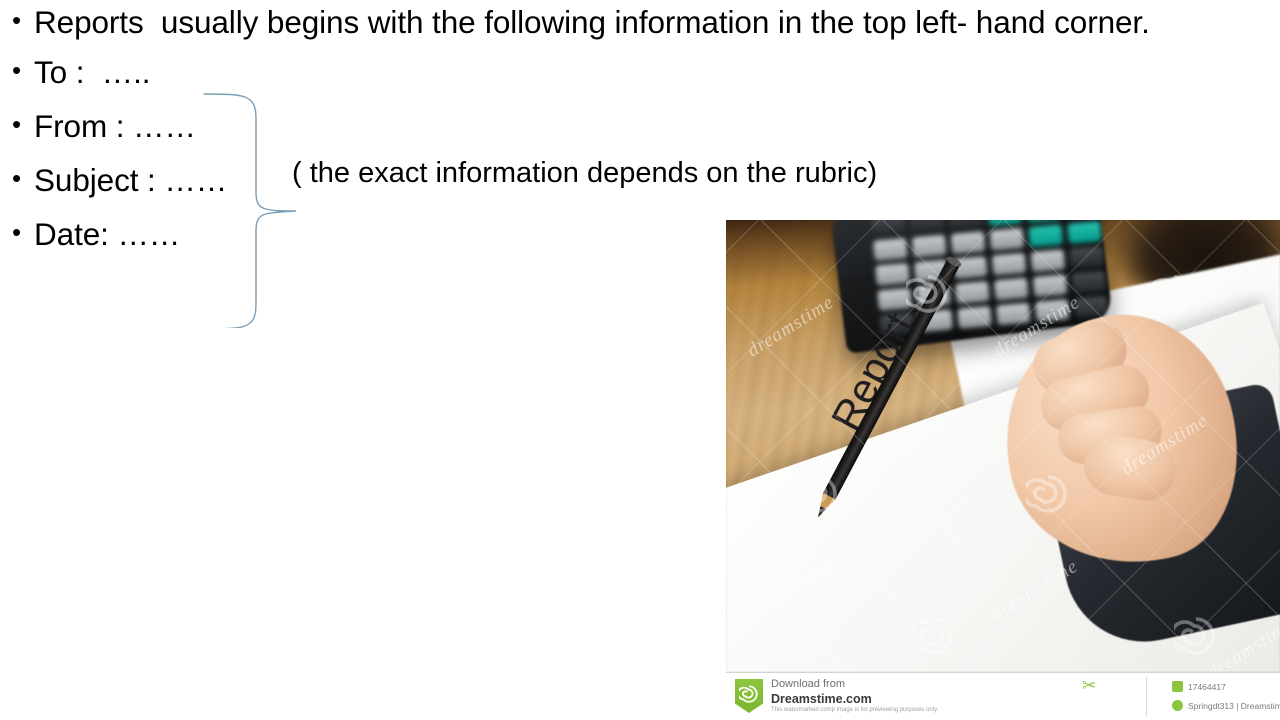 This screenshot has width=1280, height=720. Describe the element at coordinates (1146, 697) in the screenshot. I see `footer-divider` at that location.